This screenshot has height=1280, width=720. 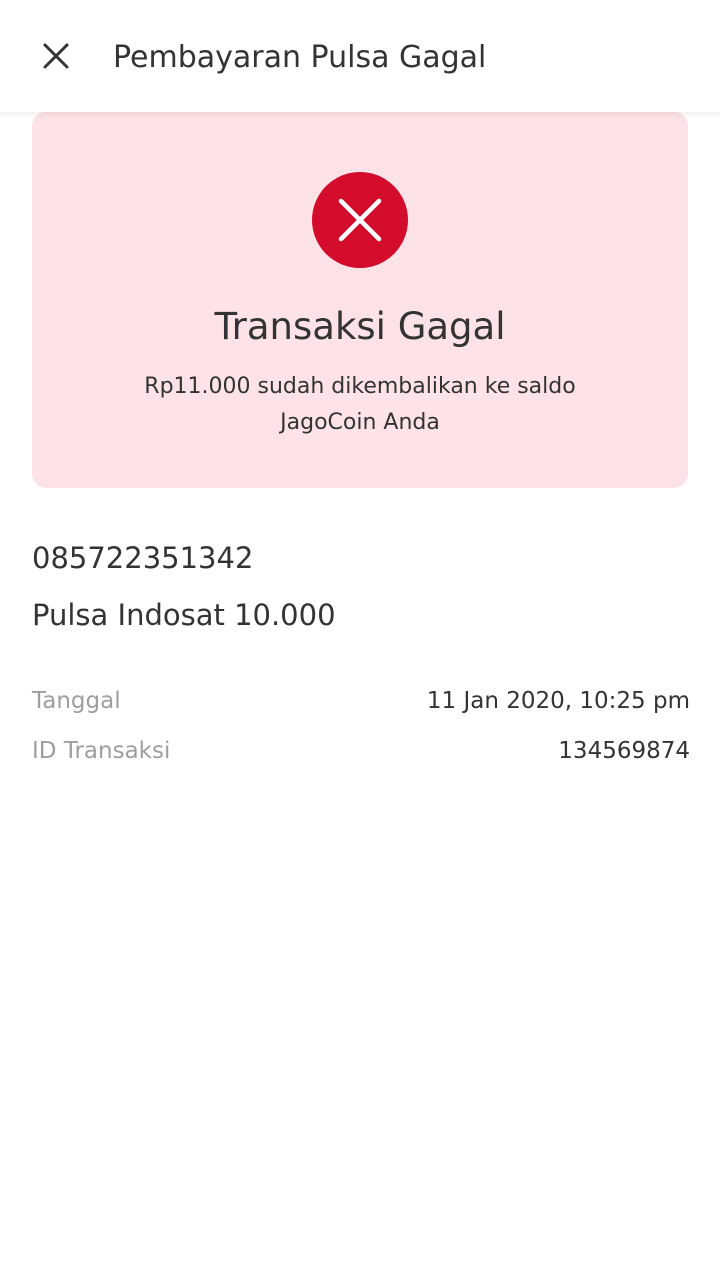 I want to click on detail-row-transaction-id: ID Transaksi 134569874, so click(x=361, y=751).